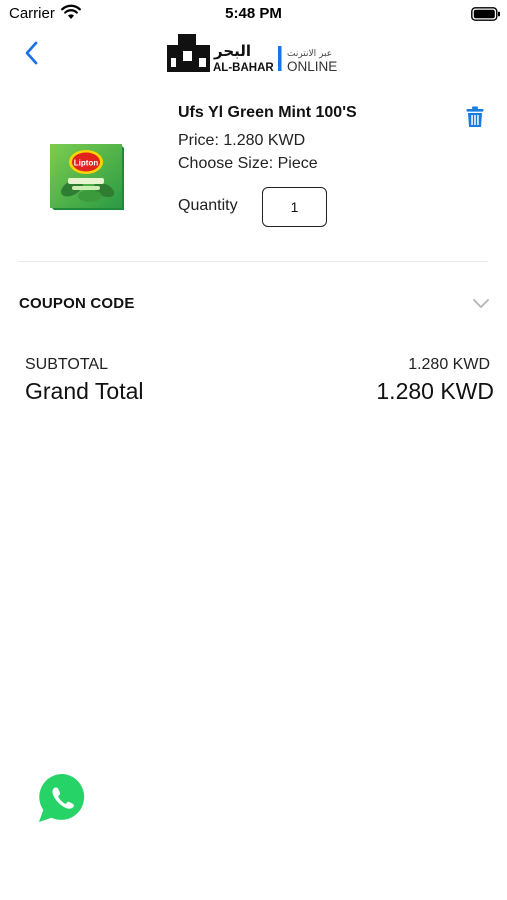  I want to click on product-price: Price: 1.280 KWD, so click(242, 140).